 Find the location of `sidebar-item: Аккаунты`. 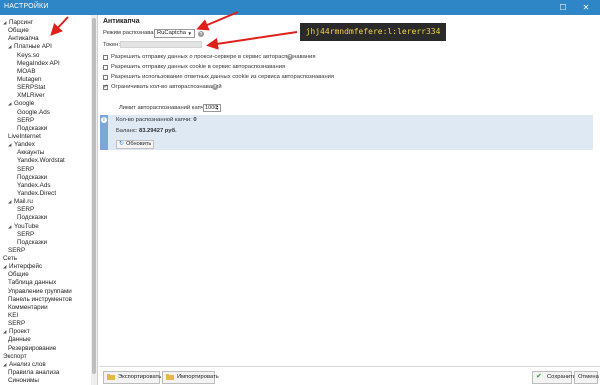

sidebar-item: Аккаунты is located at coordinates (30, 153).